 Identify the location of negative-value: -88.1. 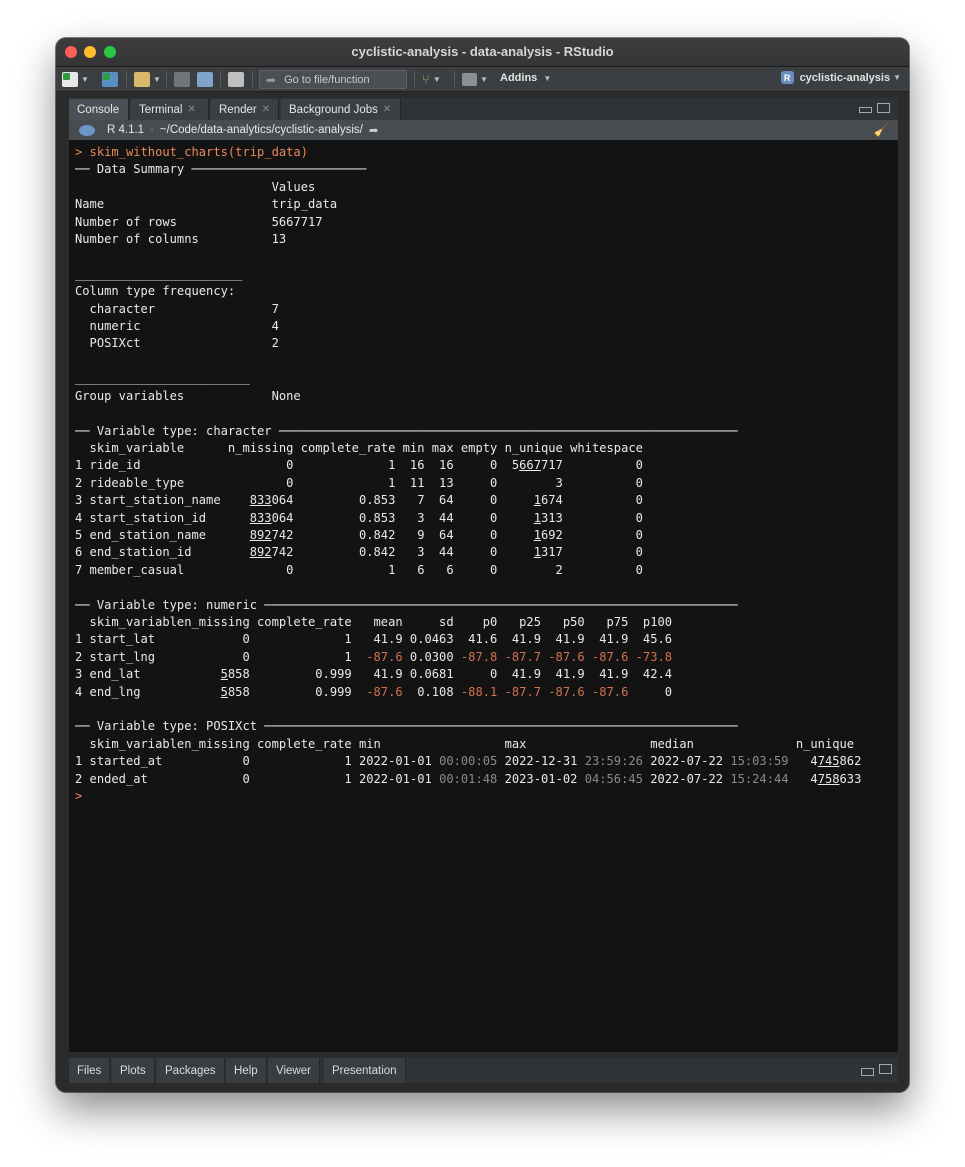
(475, 691).